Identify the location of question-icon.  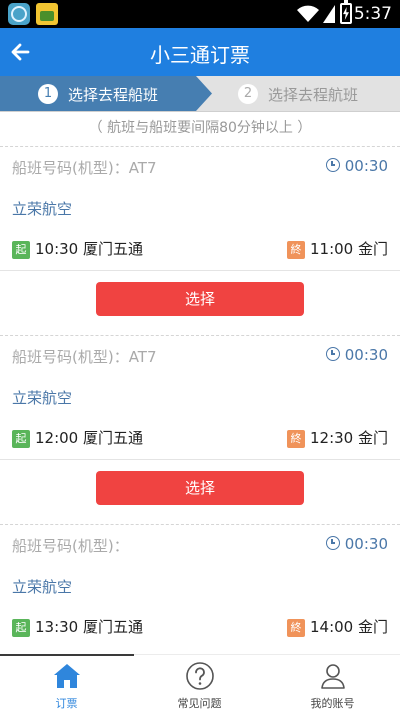
(200, 676).